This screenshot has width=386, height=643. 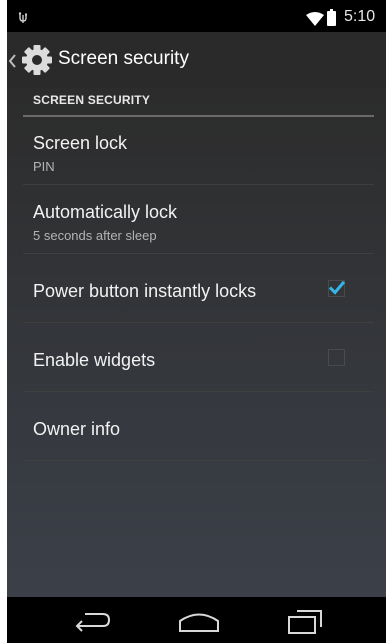 I want to click on wifi-icon, so click(x=315, y=20).